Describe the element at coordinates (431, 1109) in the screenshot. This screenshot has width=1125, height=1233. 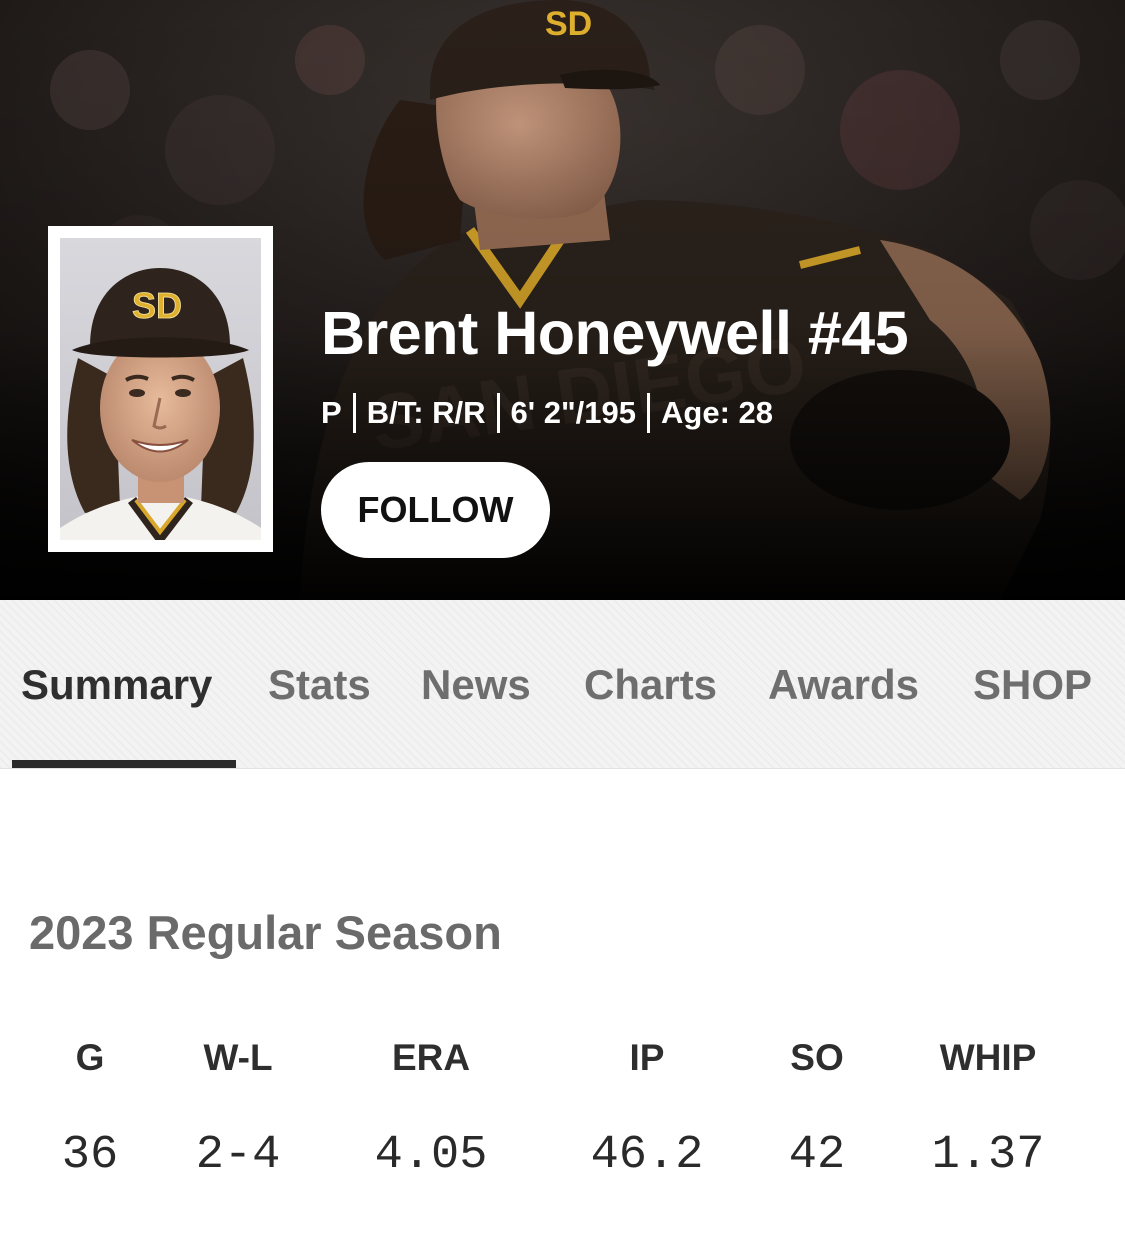
I see `stat-era: ERA 4.05` at that location.